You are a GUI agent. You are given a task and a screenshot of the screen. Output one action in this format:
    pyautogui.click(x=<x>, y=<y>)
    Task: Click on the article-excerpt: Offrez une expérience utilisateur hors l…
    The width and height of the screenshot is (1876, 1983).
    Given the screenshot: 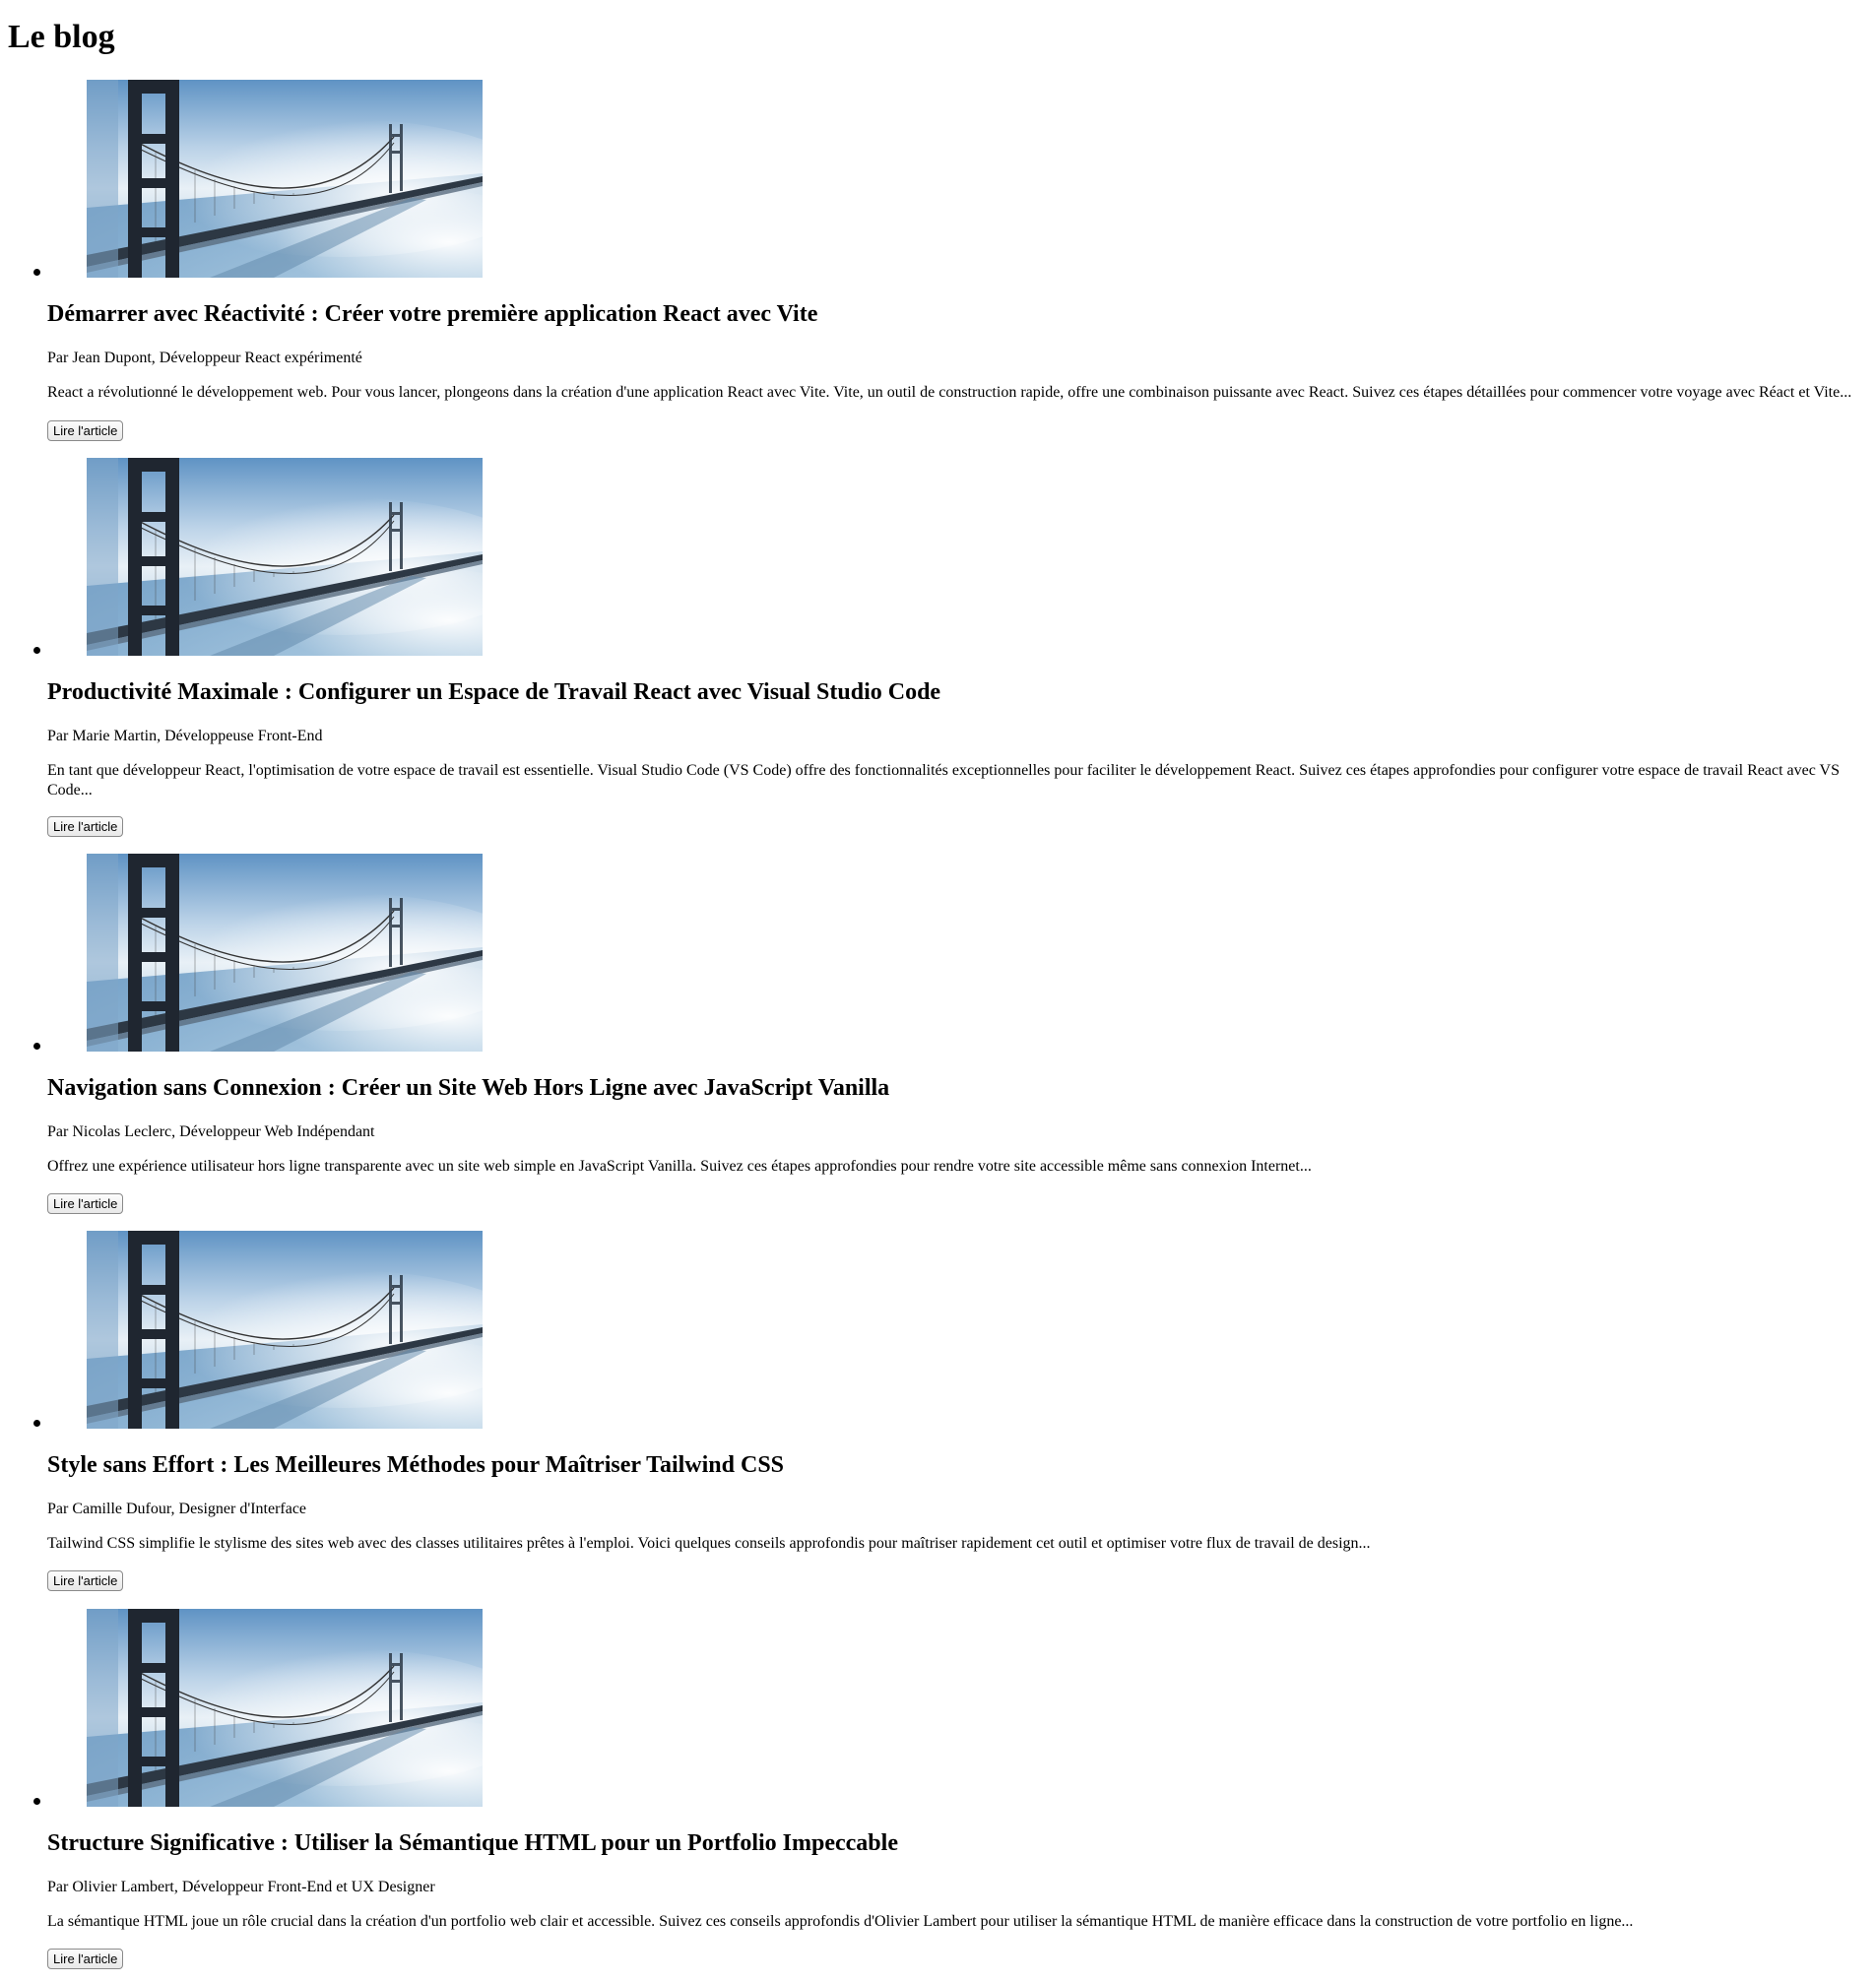 What is the action you would take?
    pyautogui.click(x=680, y=1166)
    